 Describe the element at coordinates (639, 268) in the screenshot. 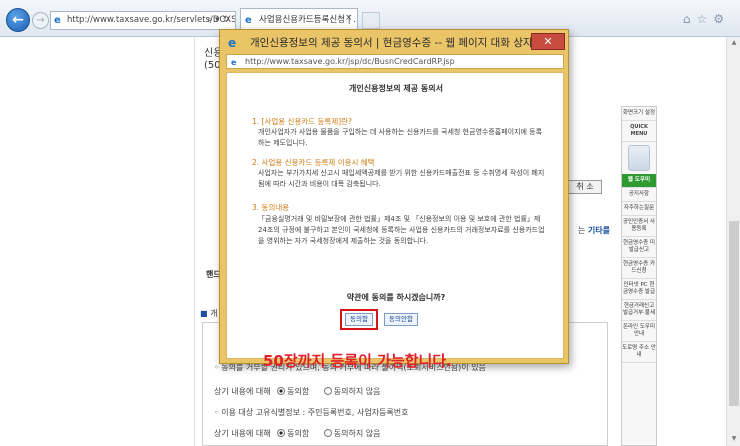

I see `quick-item: 현금영수증 카드신청` at that location.